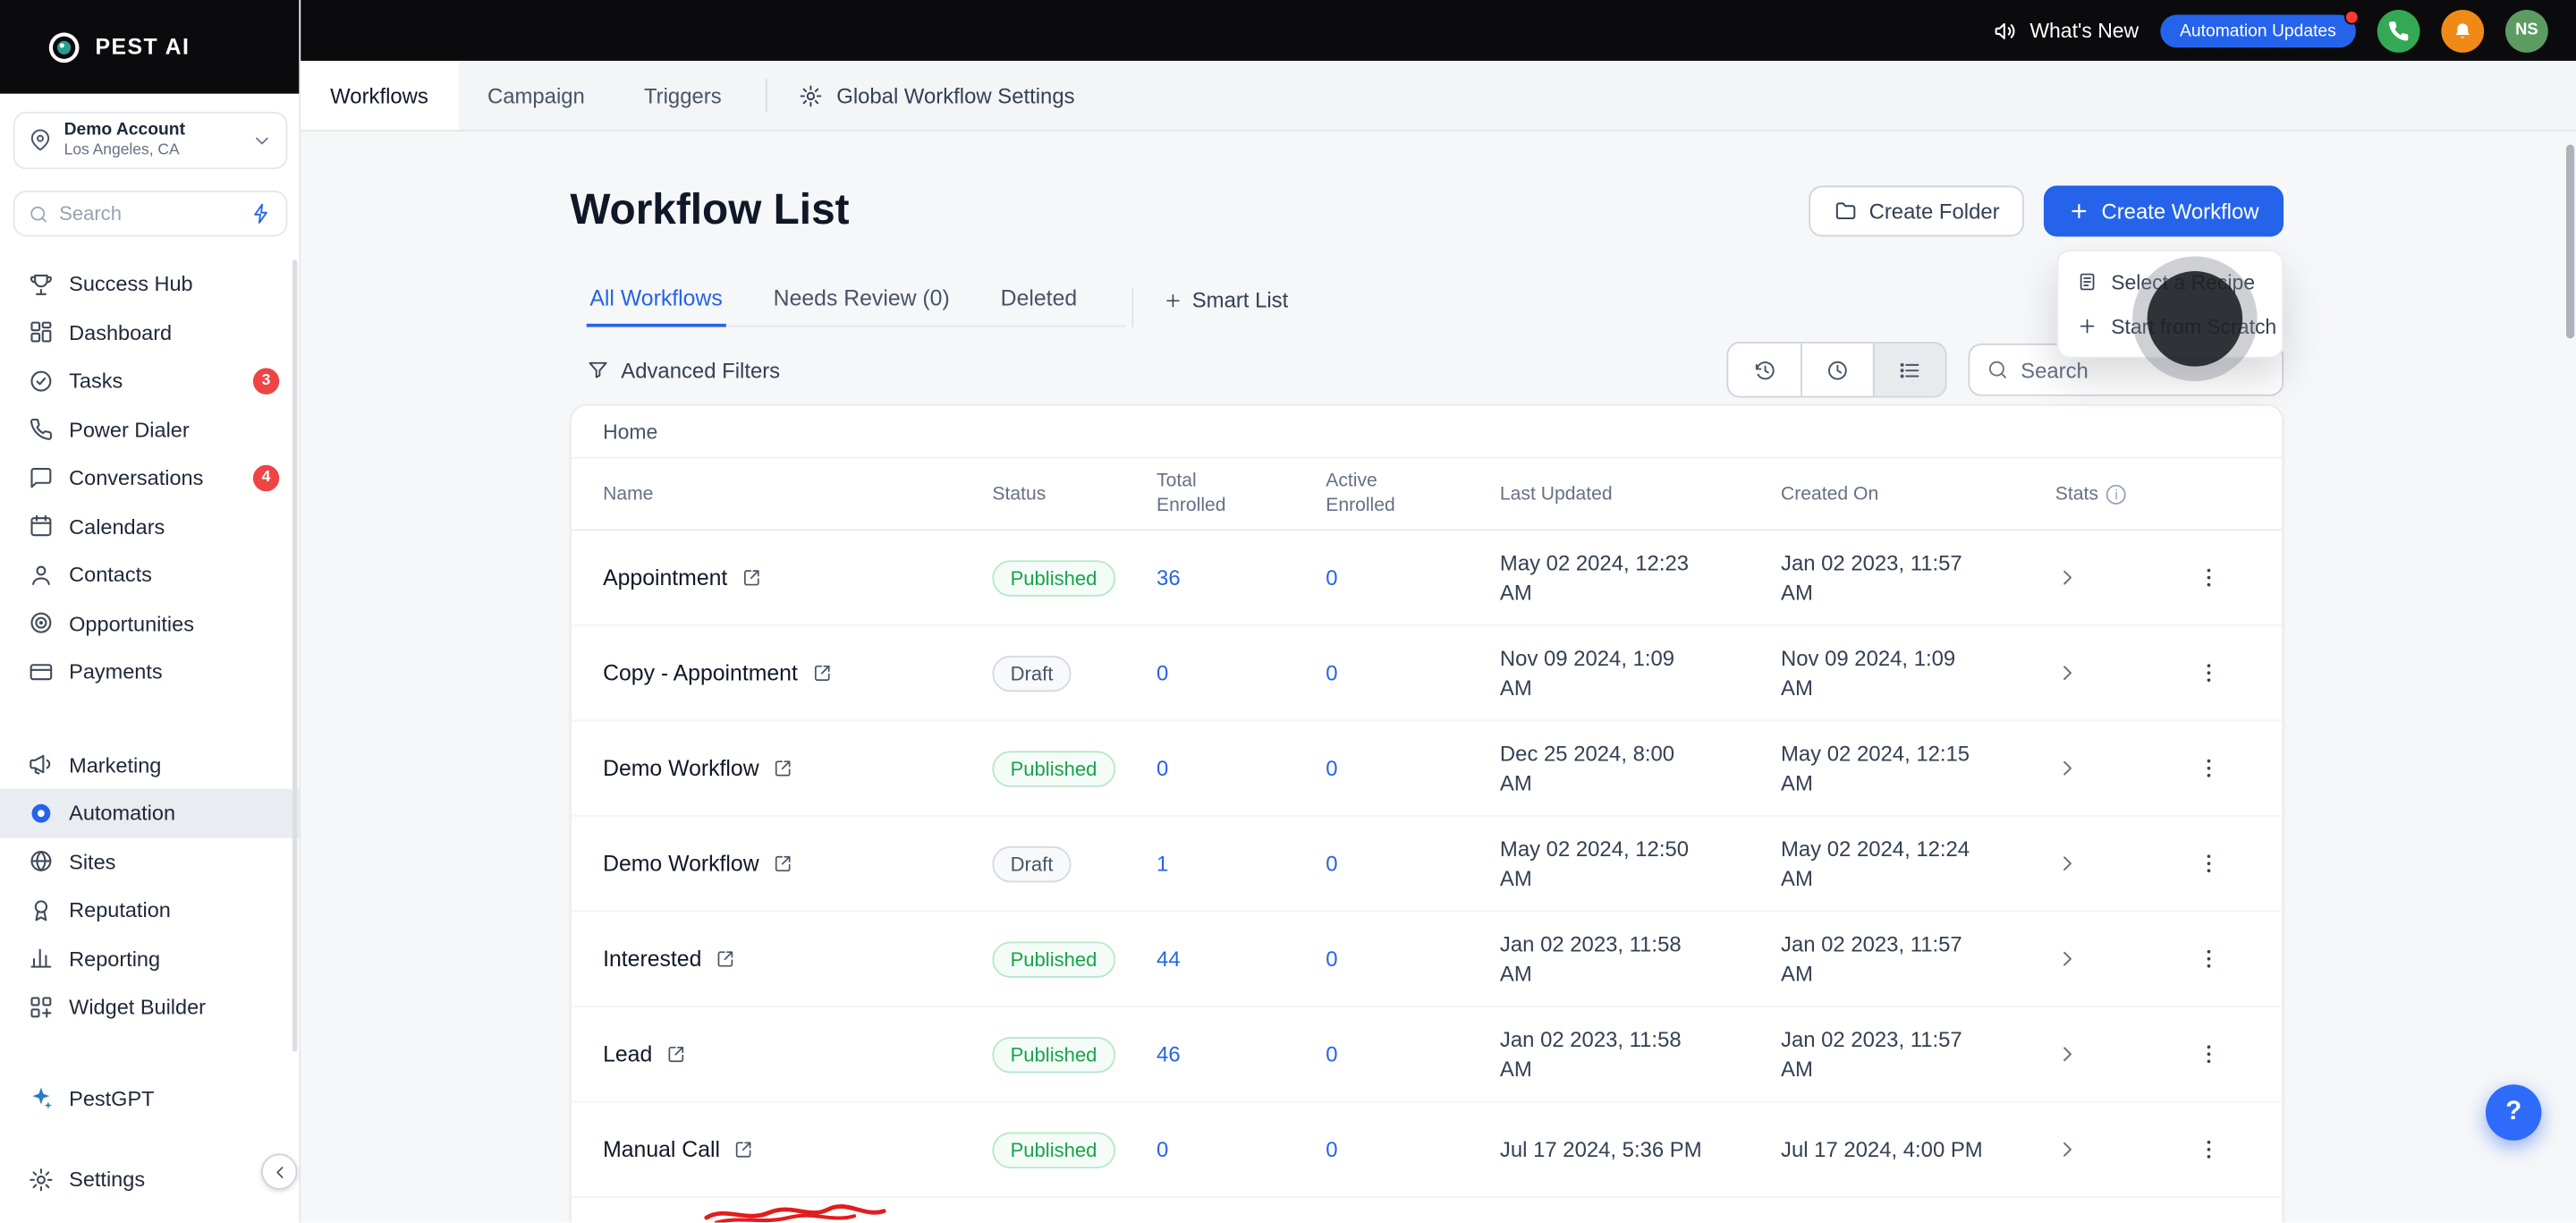 The height and width of the screenshot is (1223, 2576). What do you see at coordinates (700, 672) in the screenshot?
I see `workflow-name: Copy - Appointment` at bounding box center [700, 672].